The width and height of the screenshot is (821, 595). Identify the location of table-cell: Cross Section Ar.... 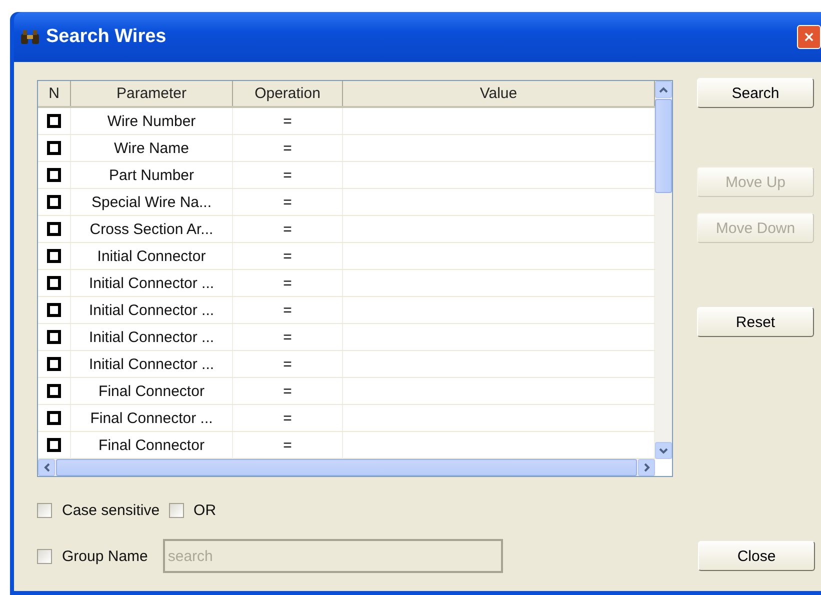
(152, 229).